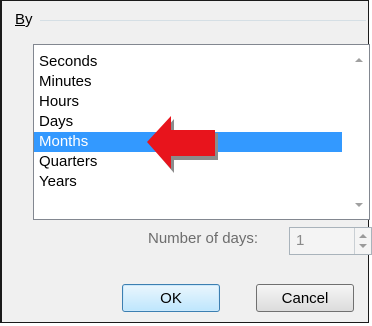 The image size is (372, 326). What do you see at coordinates (363, 246) in the screenshot?
I see `spin-down-arrow-icon` at bounding box center [363, 246].